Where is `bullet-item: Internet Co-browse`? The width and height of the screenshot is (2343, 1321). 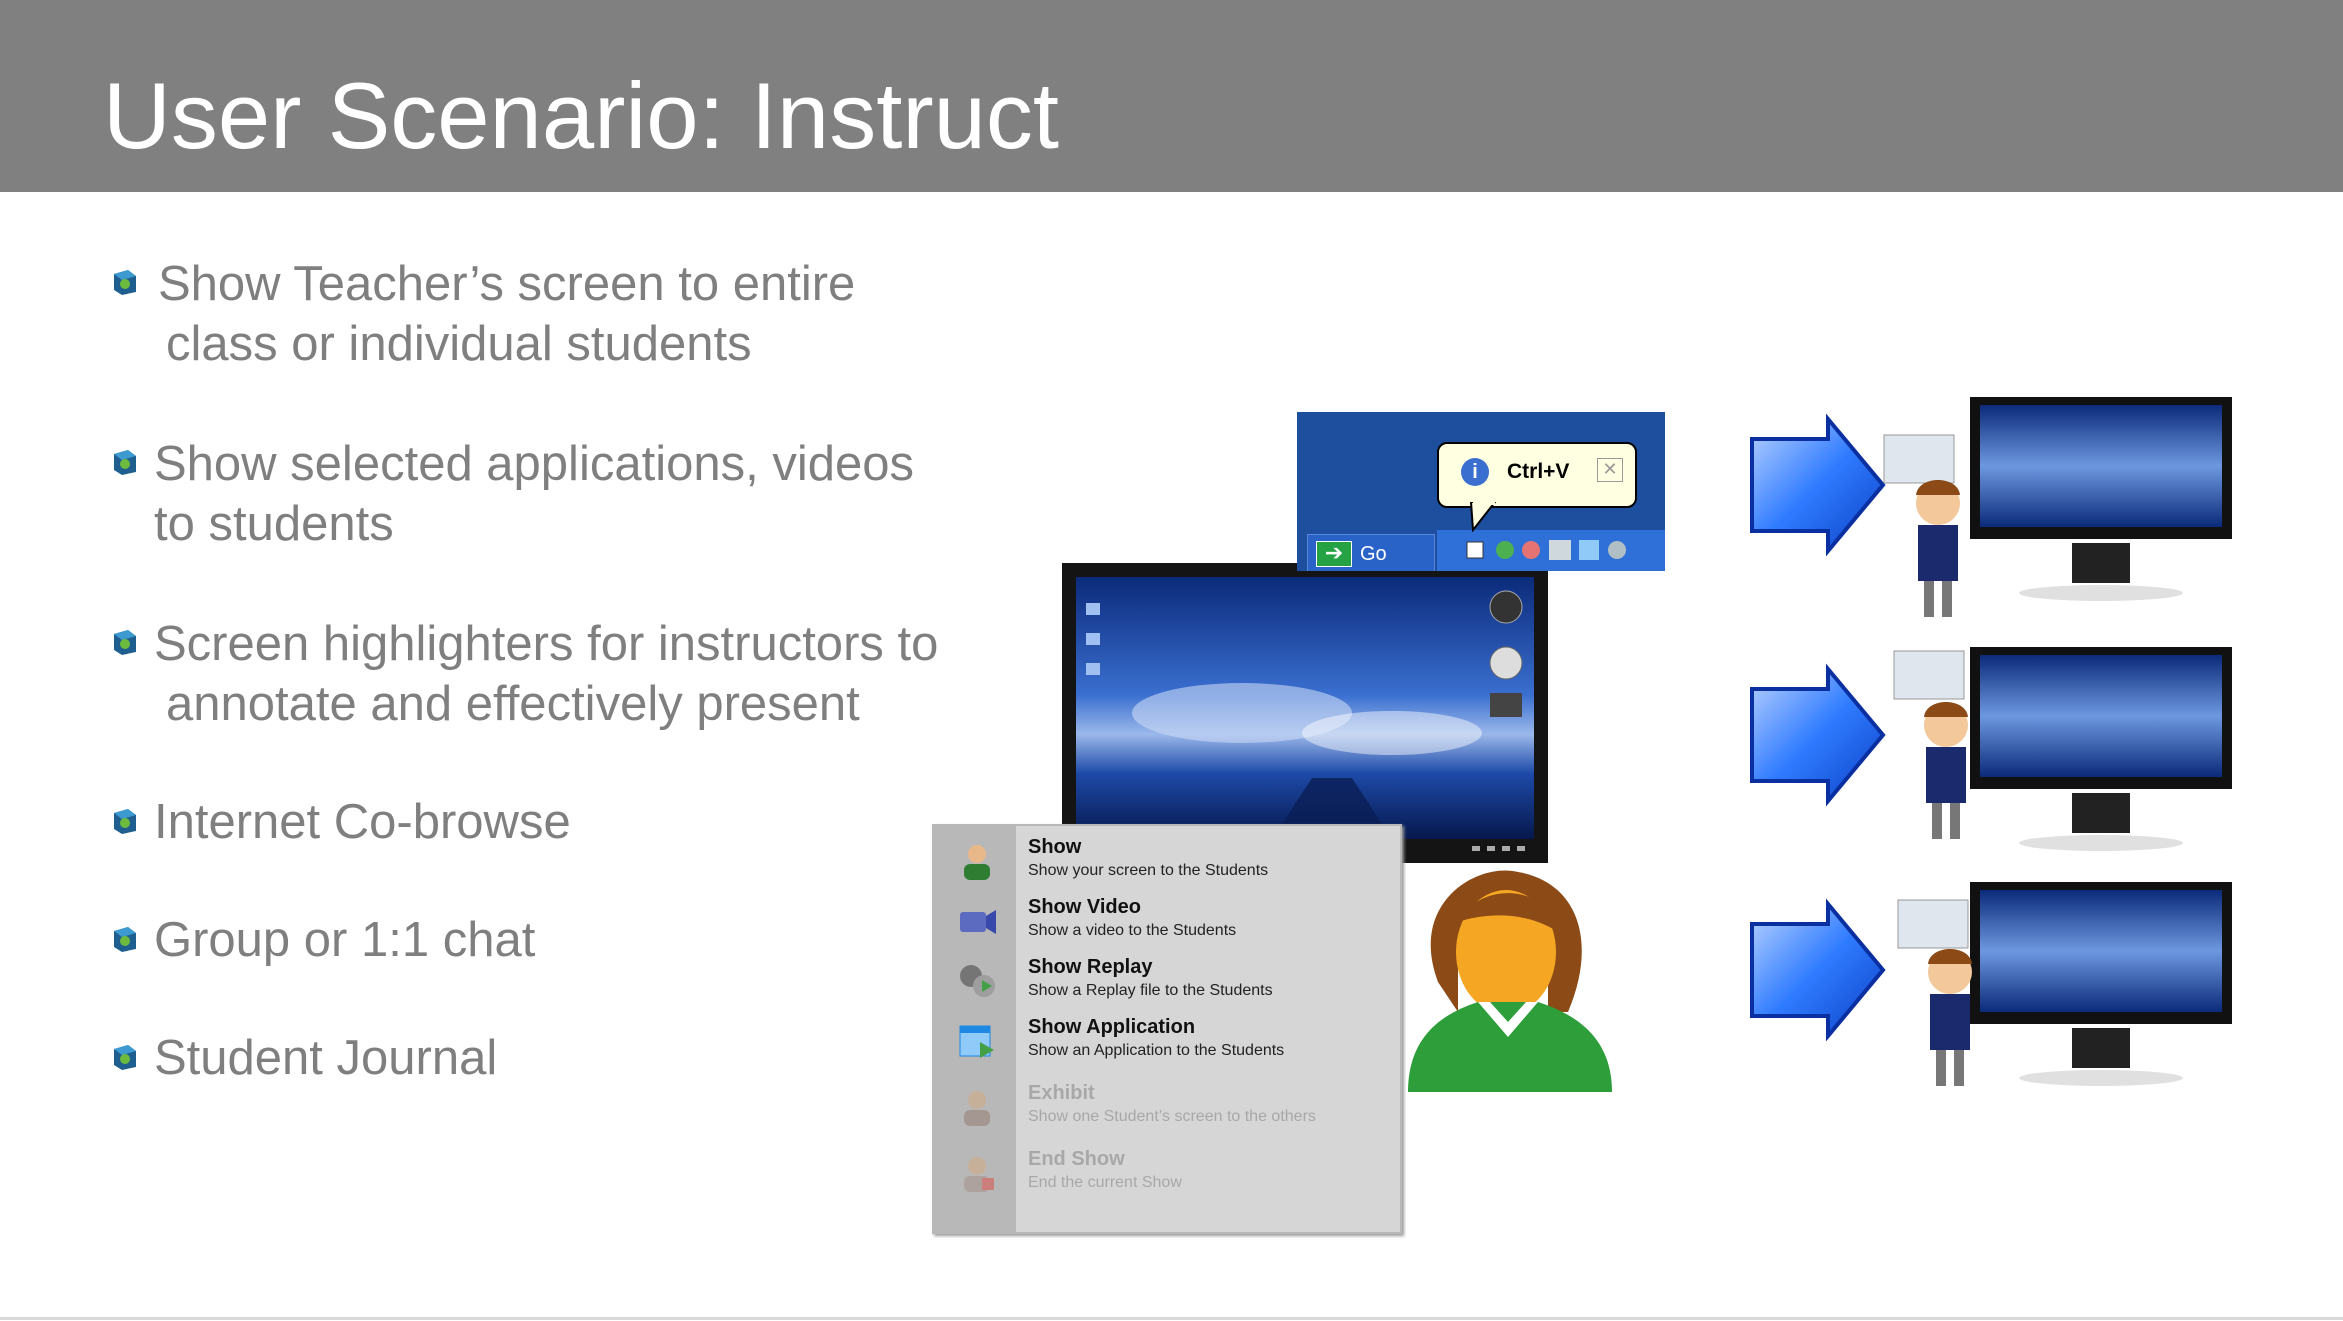
bullet-item: Internet Co-browse is located at coordinates (362, 822).